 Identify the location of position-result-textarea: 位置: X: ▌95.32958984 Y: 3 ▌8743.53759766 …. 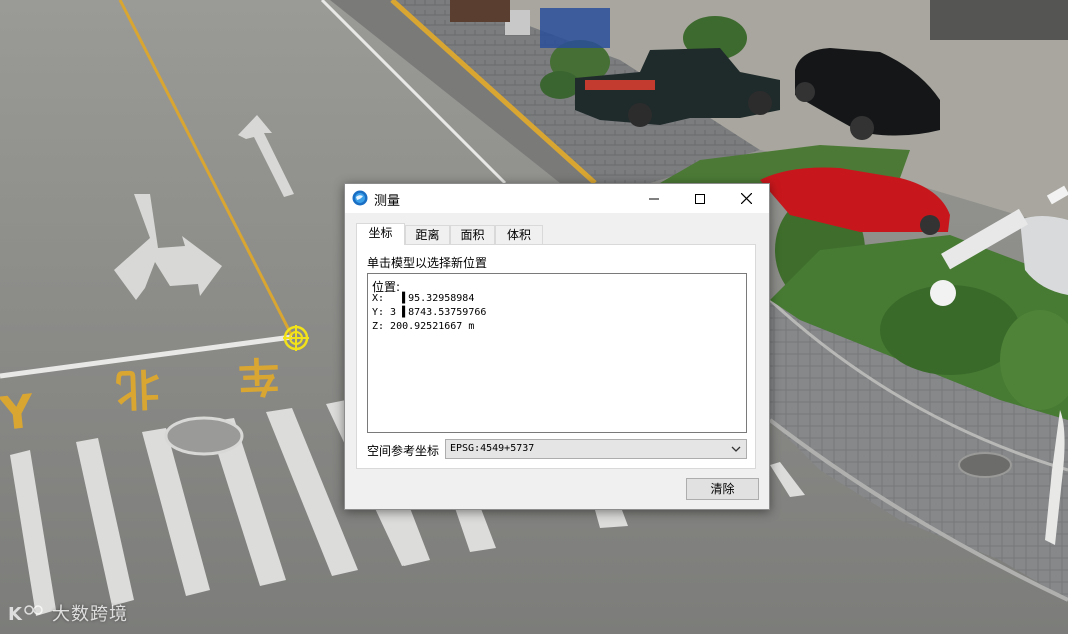
(557, 353).